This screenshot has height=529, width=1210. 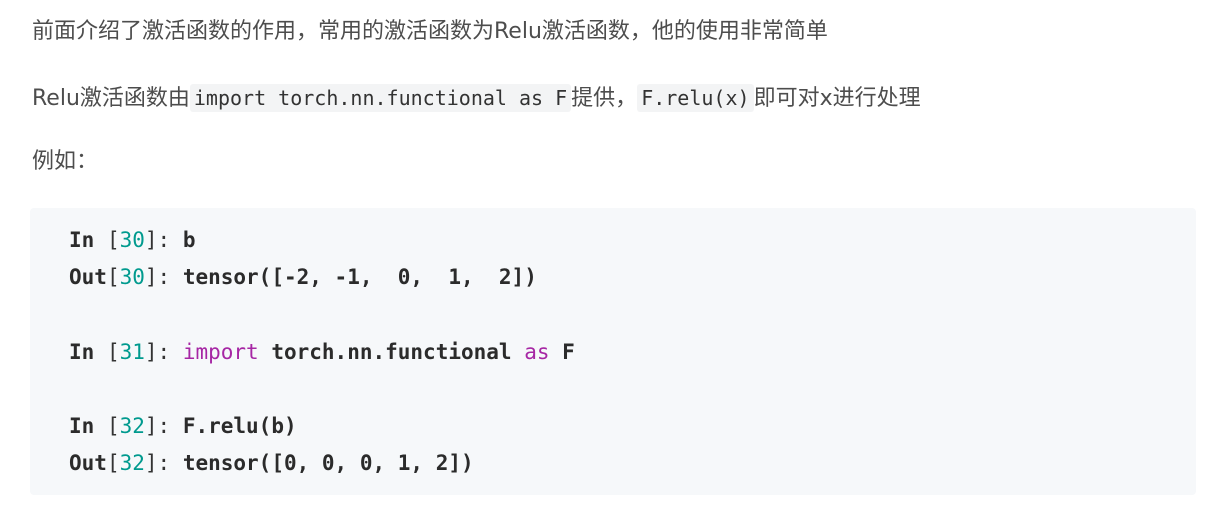 I want to click on inline-code-relu: F.relu(x), so click(x=695, y=98).